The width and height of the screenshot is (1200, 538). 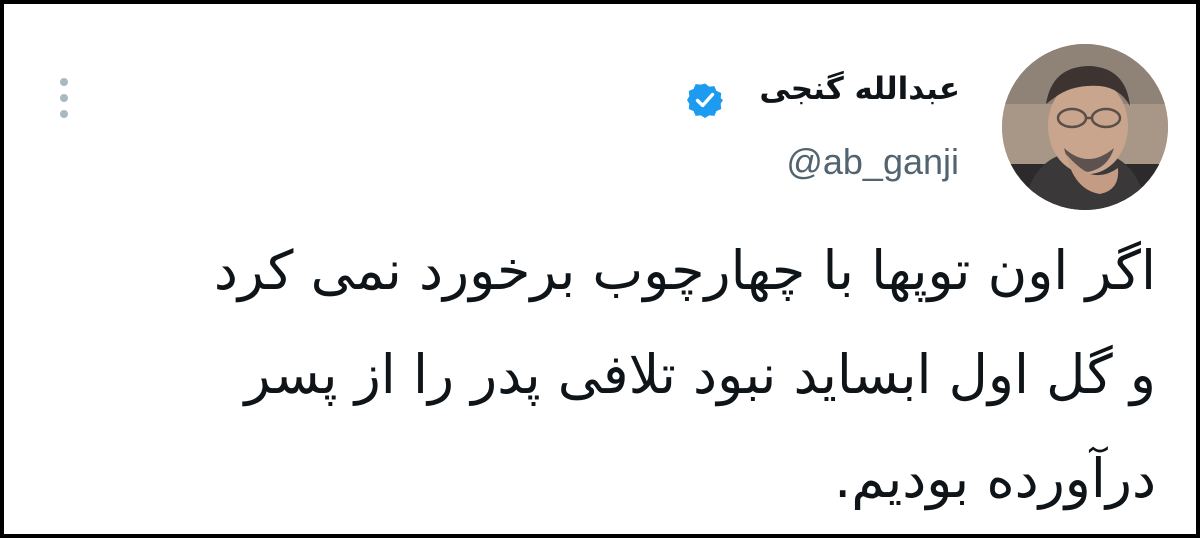 What do you see at coordinates (859, 89) in the screenshot?
I see `author-display-name: عبدالله گنجی` at bounding box center [859, 89].